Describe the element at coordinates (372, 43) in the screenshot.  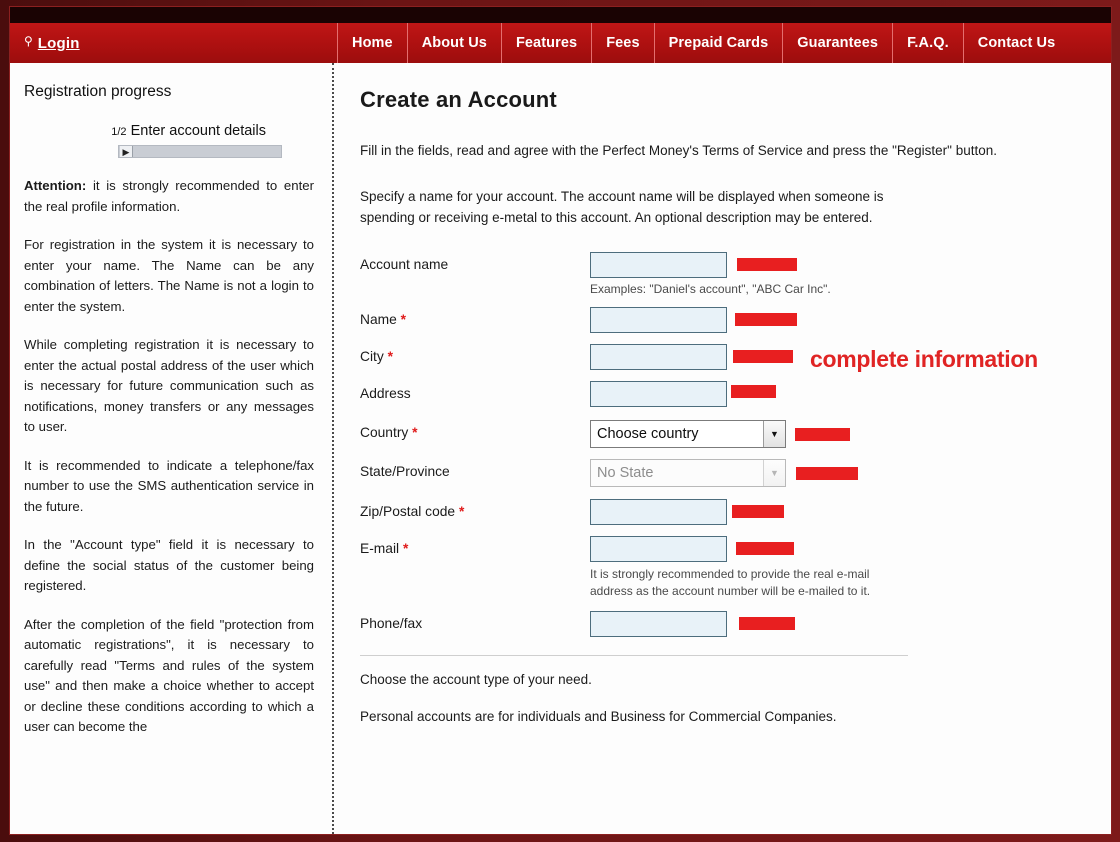
I see `nav-item-home: Home` at that location.